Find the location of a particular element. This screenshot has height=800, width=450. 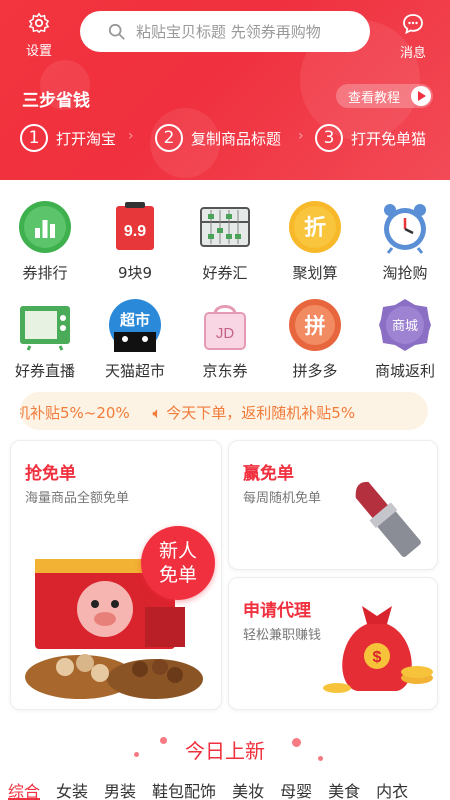

category-jd-coupons: JD 京东券 is located at coordinates (225, 339).